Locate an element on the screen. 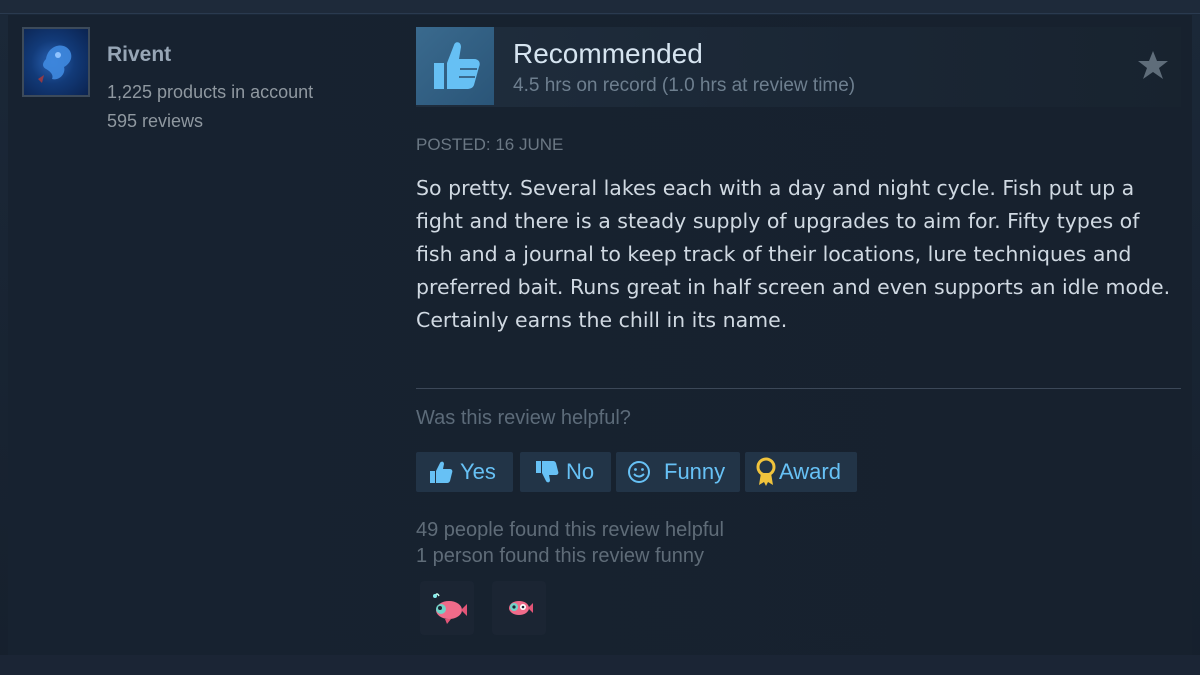 This screenshot has height=675, width=1200. posted-date: POSTED: 16 JUNE is located at coordinates (490, 144).